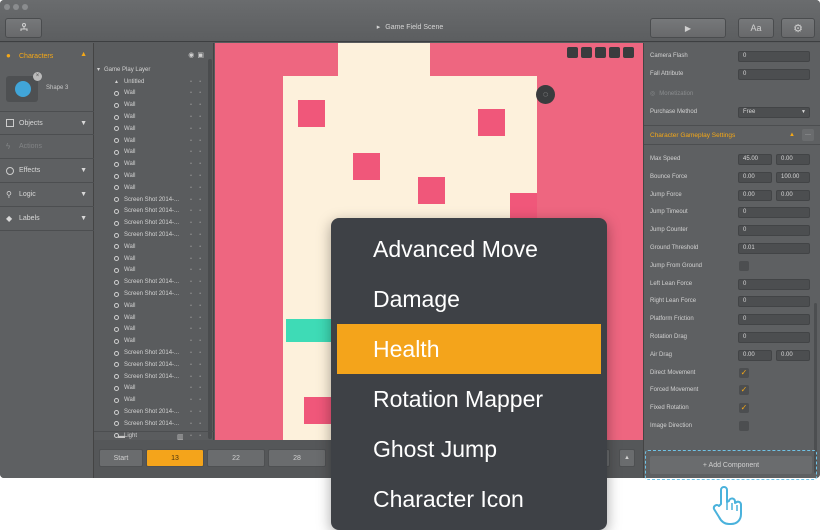 Image resolution: width=820 pixels, height=530 pixels. Describe the element at coordinates (469, 499) in the screenshot. I see `menu-item-character-icon: Character Icon` at that location.